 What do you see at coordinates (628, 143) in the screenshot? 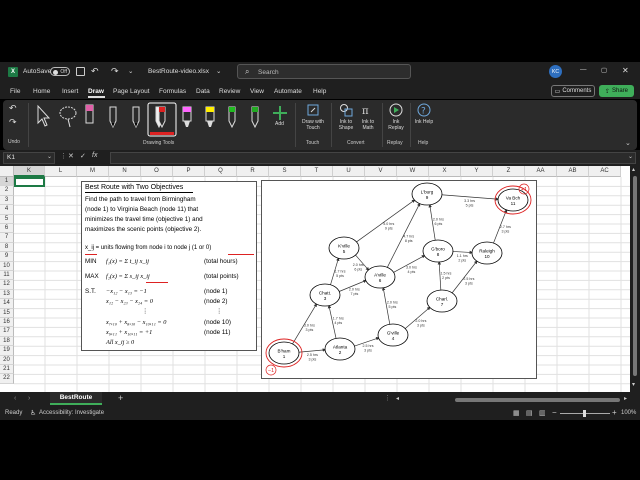
I see `ribbon-collapse-icon: ⌄` at bounding box center [628, 143].